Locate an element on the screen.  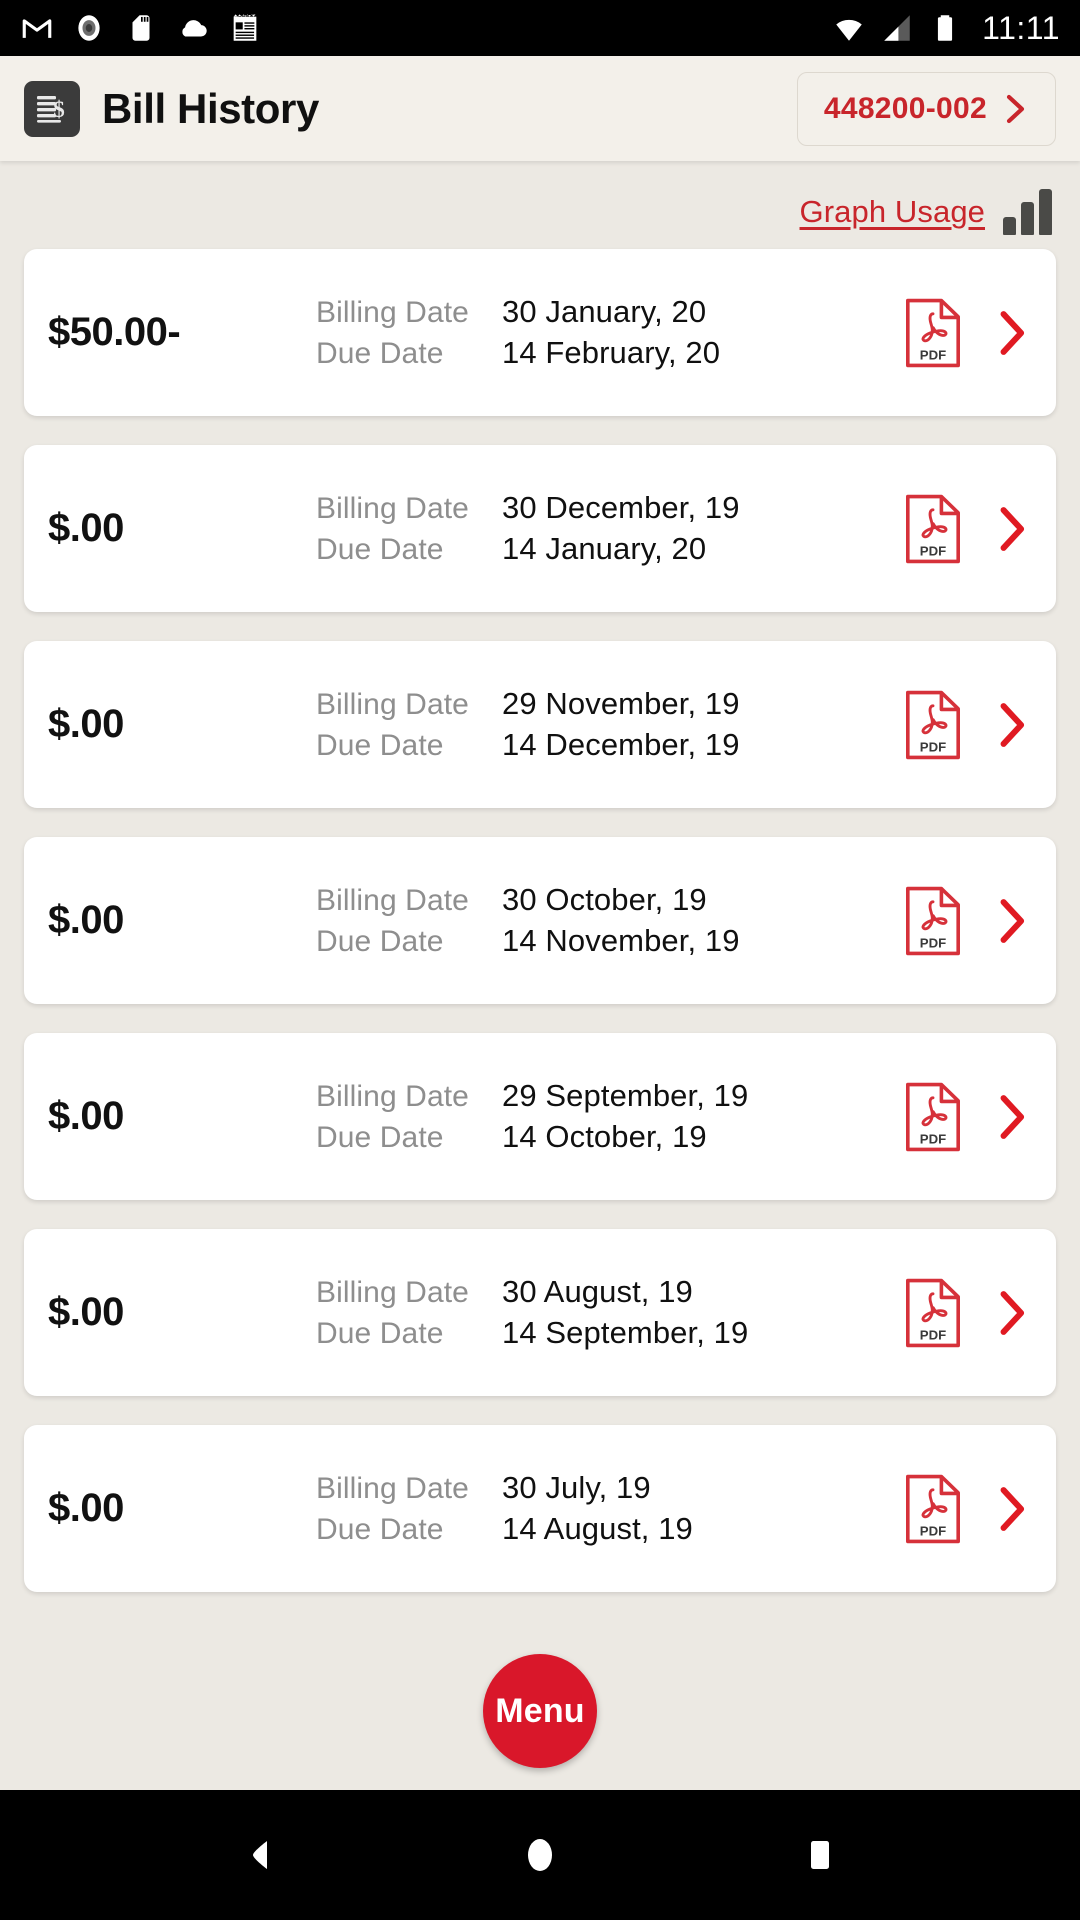
graph-usage-link: Graph Usage is located at coordinates (892, 212).